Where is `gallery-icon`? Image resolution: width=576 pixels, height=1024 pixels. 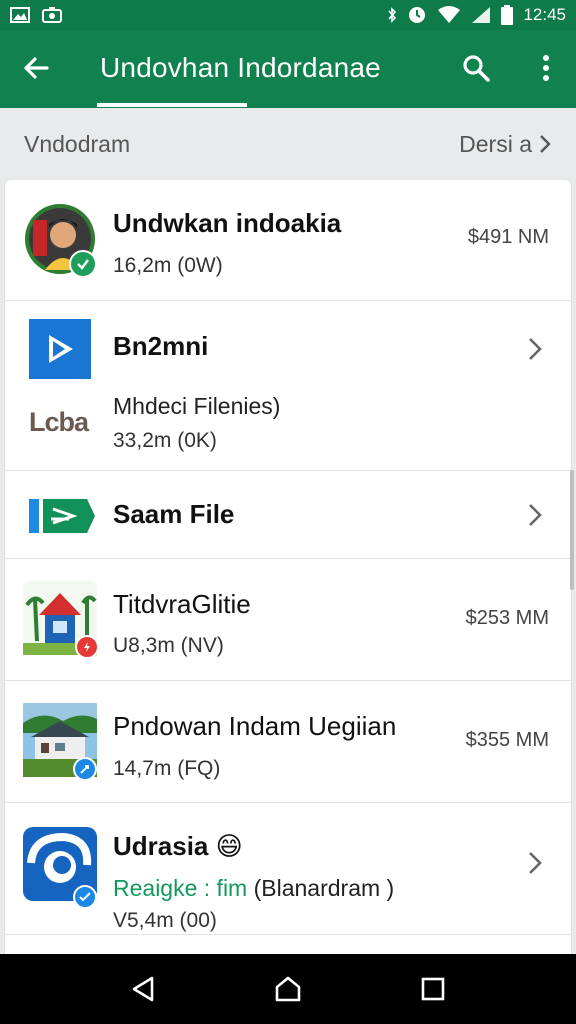
gallery-icon is located at coordinates (20, 15).